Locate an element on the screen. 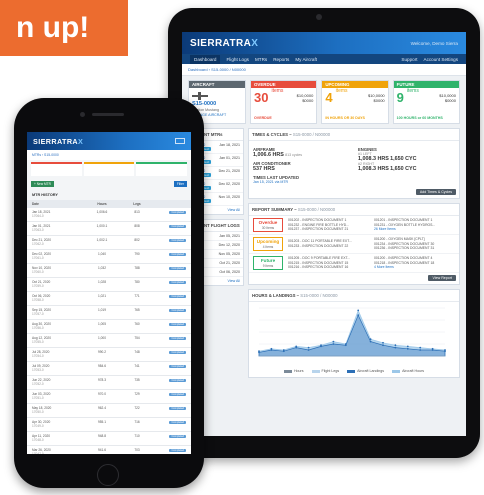 This screenshot has height=495, width=484. row-hours: 1,000.1 is located at coordinates (102, 226).